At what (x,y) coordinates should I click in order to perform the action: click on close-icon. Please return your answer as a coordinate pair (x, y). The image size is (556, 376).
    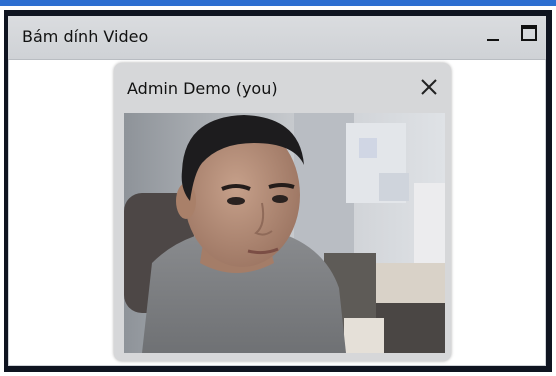
    Looking at the image, I should click on (429, 87).